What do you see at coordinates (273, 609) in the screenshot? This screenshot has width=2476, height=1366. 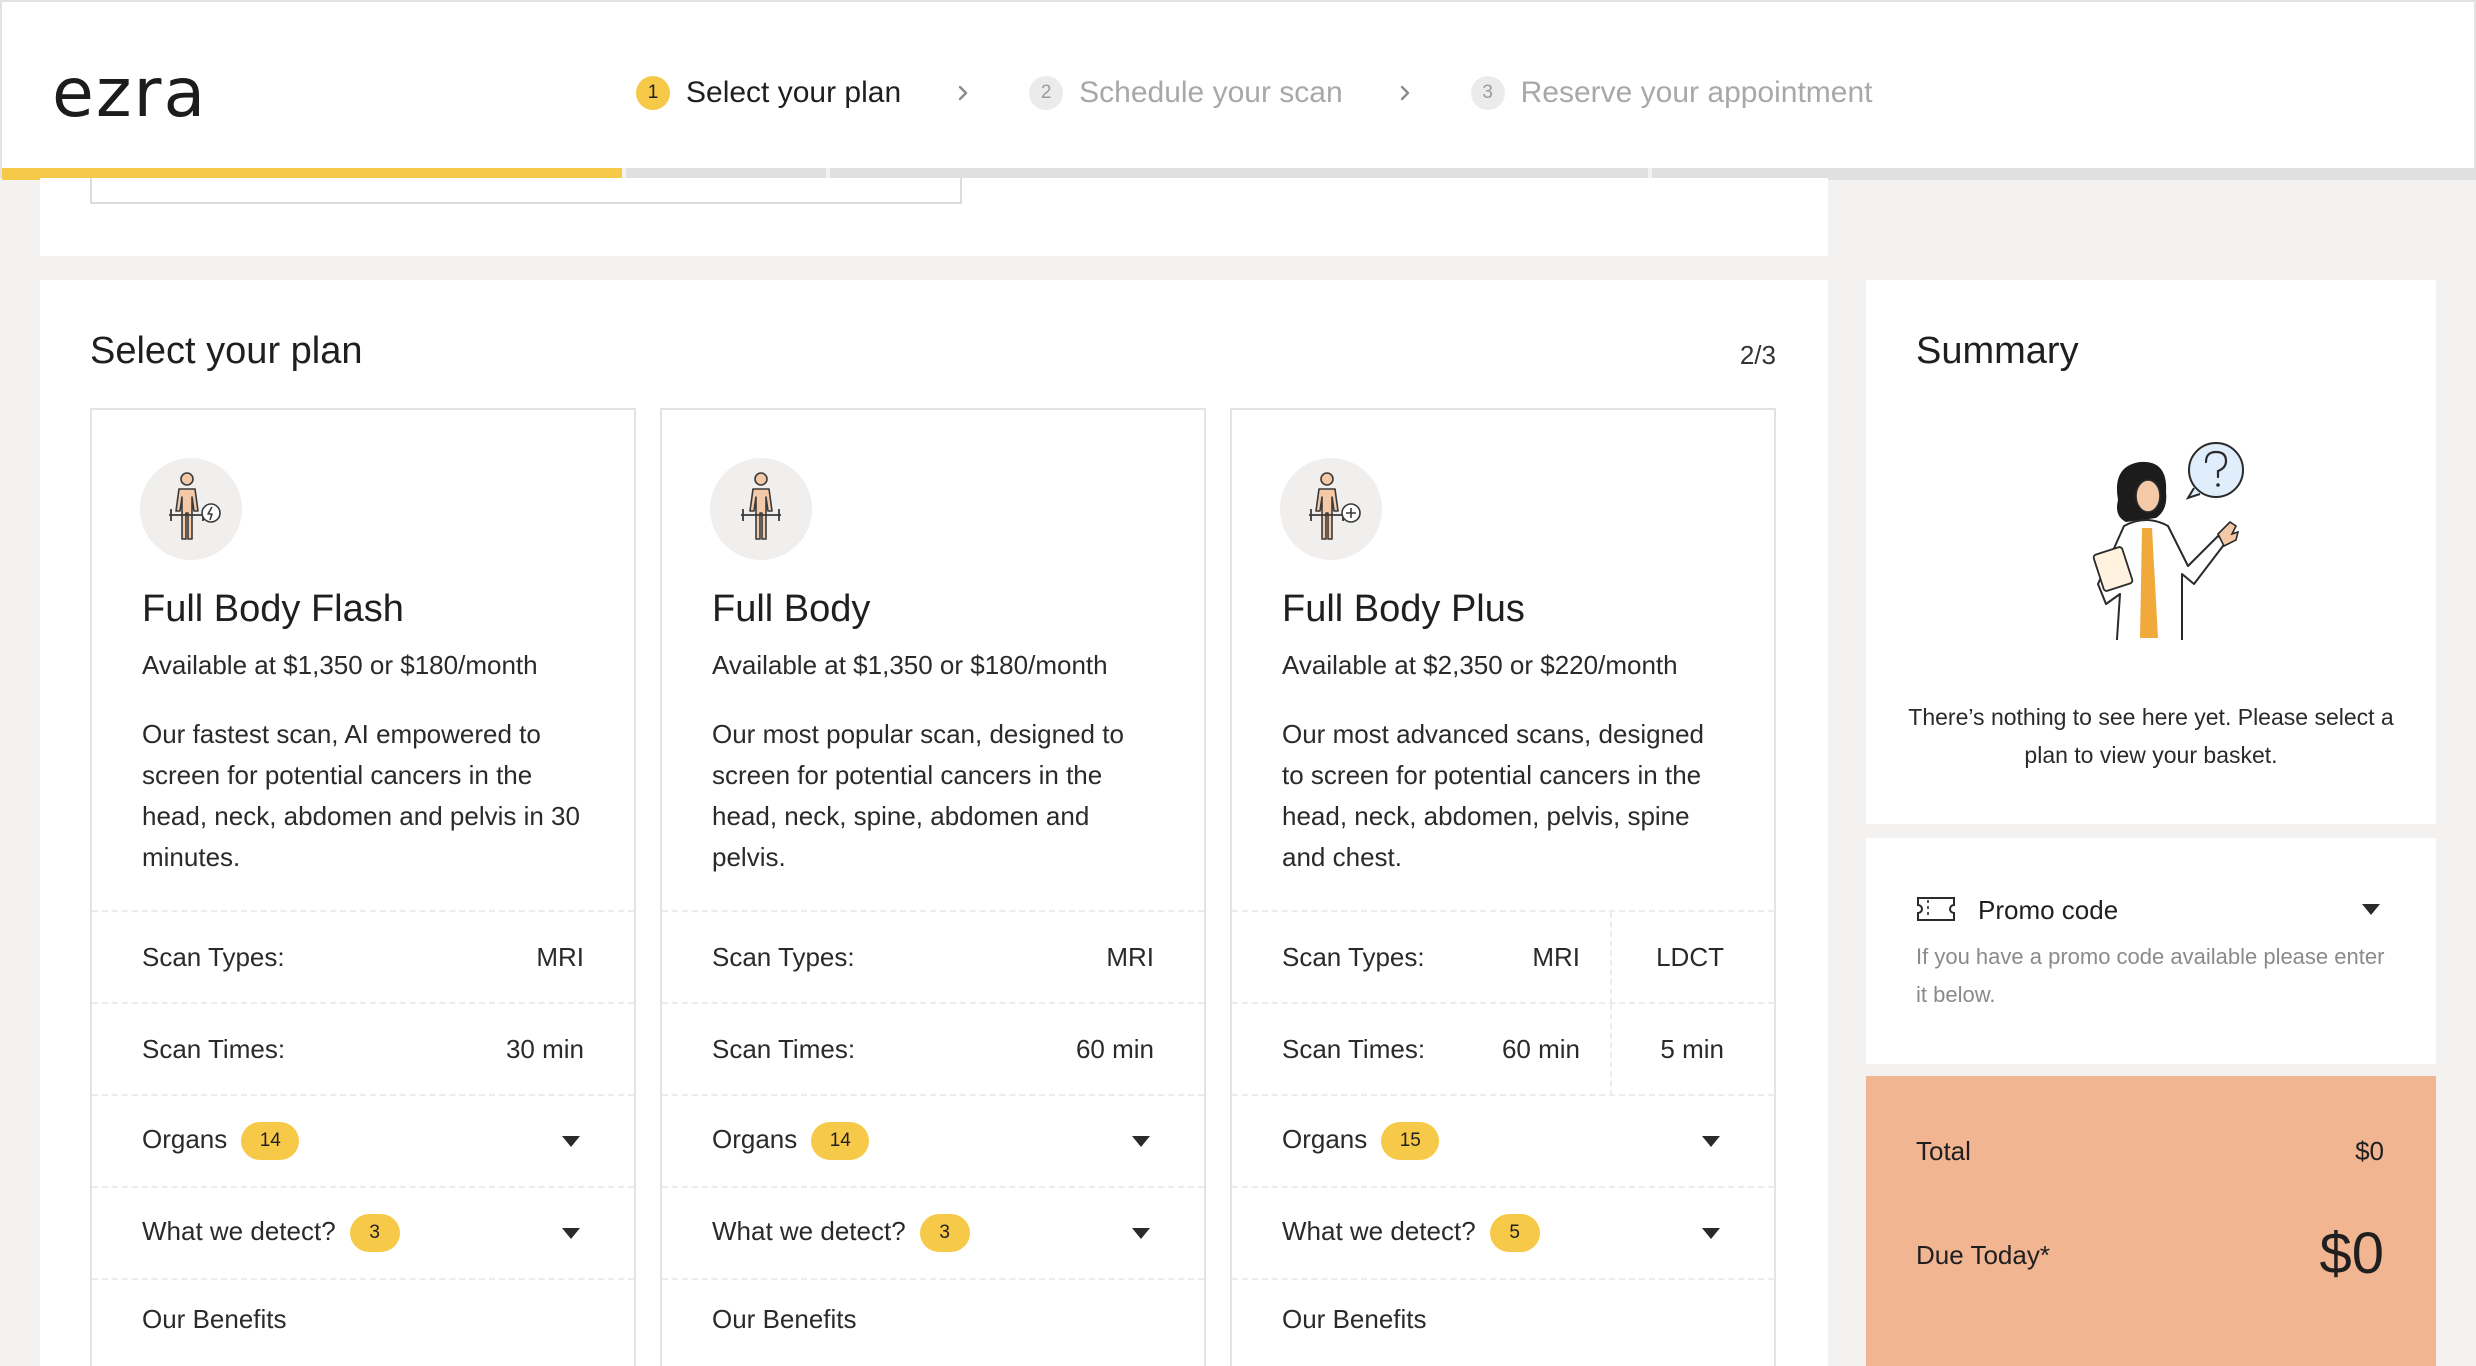 I see `plan-name: Full Body Flash` at bounding box center [273, 609].